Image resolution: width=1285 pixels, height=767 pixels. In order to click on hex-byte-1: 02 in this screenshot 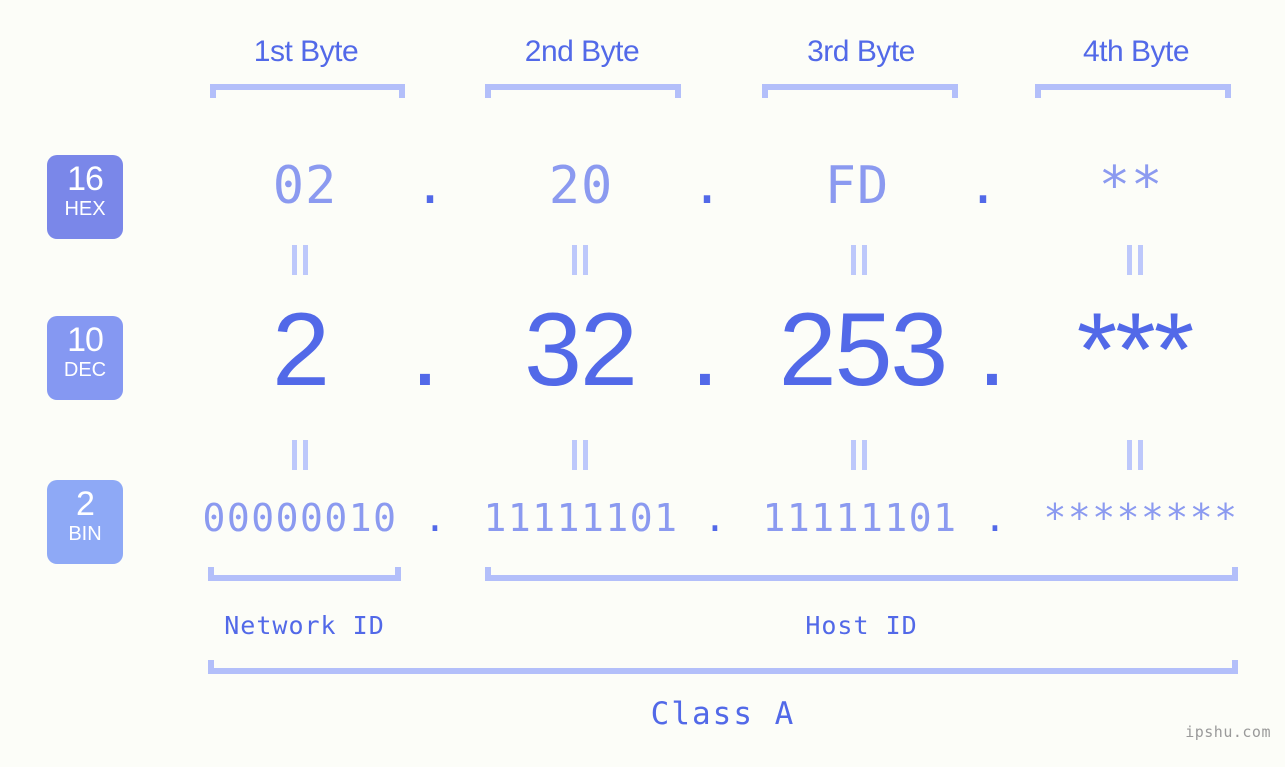, I will do `click(305, 186)`.